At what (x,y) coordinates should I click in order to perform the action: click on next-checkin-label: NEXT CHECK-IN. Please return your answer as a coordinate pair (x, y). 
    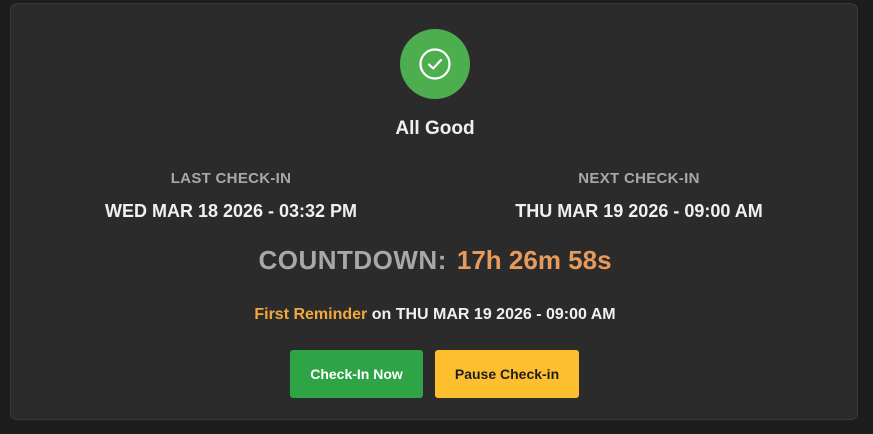
    Looking at the image, I should click on (639, 178).